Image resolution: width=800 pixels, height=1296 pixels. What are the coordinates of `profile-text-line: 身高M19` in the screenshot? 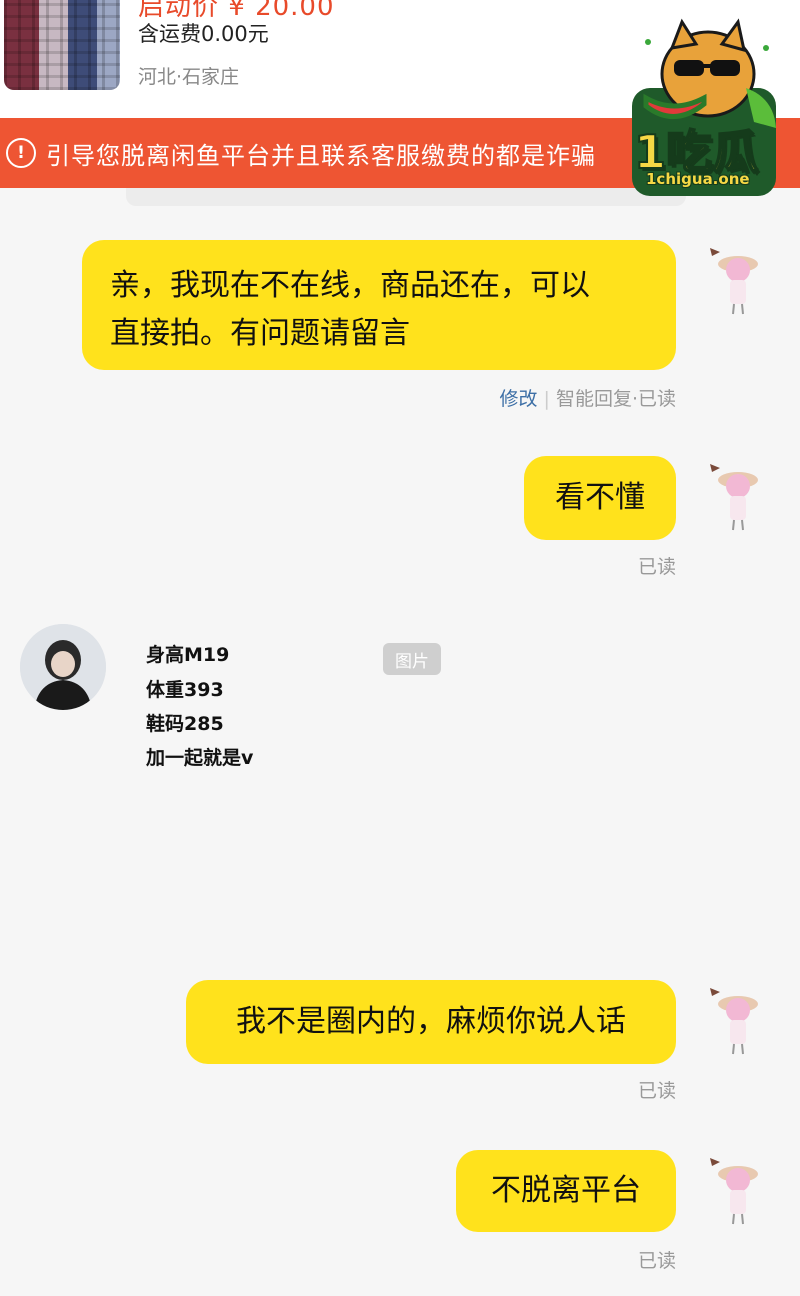 It's located at (188, 655).